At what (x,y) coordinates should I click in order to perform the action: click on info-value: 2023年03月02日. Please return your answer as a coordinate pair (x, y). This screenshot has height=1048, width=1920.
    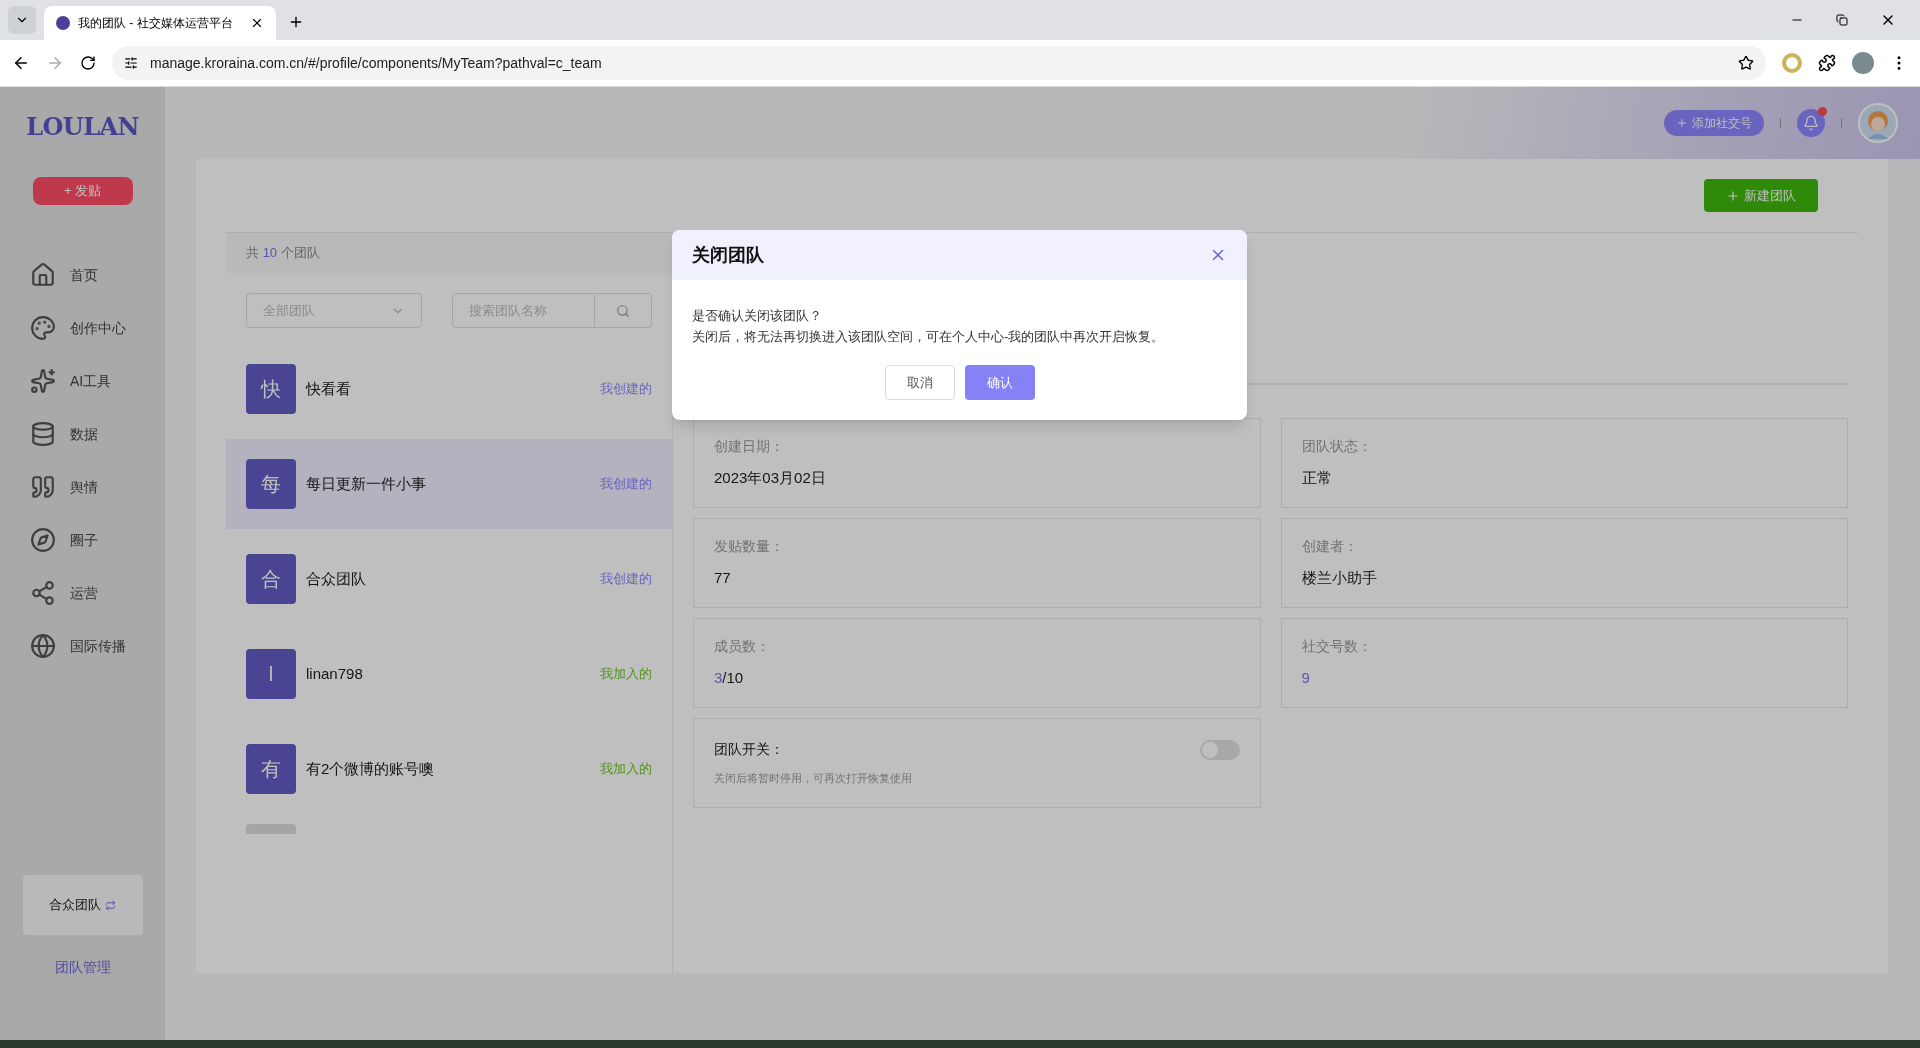
    Looking at the image, I should click on (770, 478).